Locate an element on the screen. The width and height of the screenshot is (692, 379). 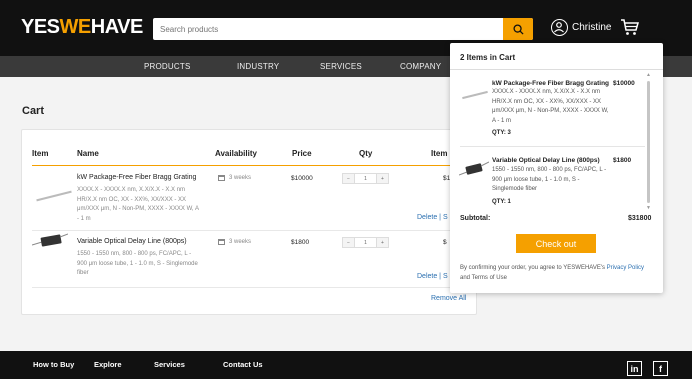
search-button is located at coordinates (518, 29).